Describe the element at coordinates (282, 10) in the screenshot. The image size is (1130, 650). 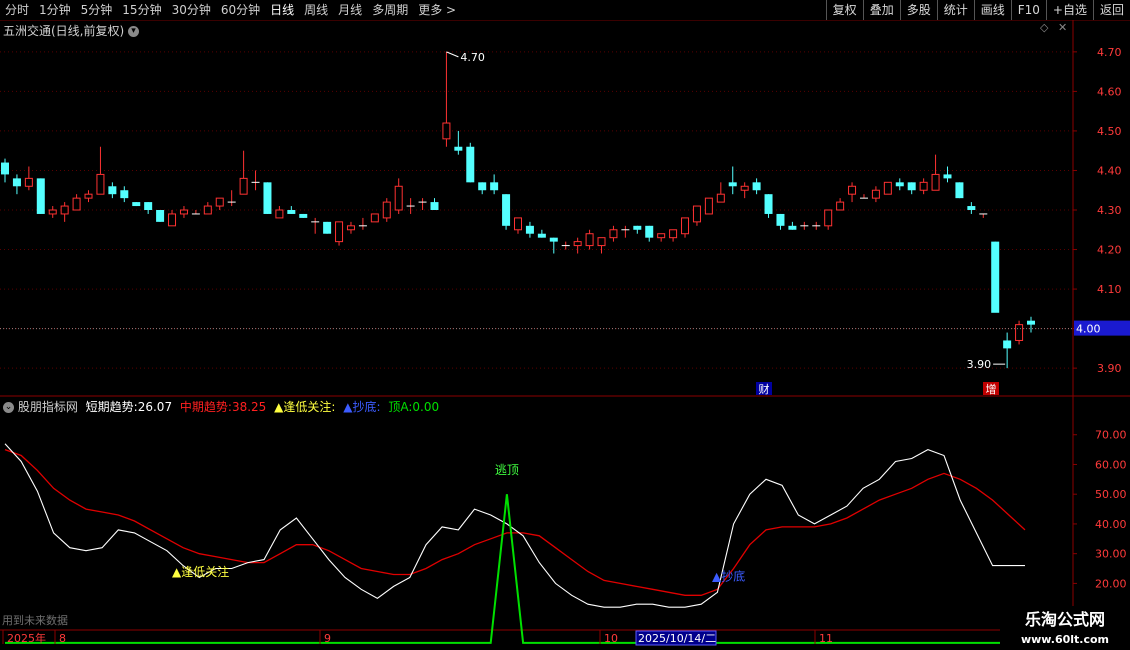
I see `period-tab: 日线` at that location.